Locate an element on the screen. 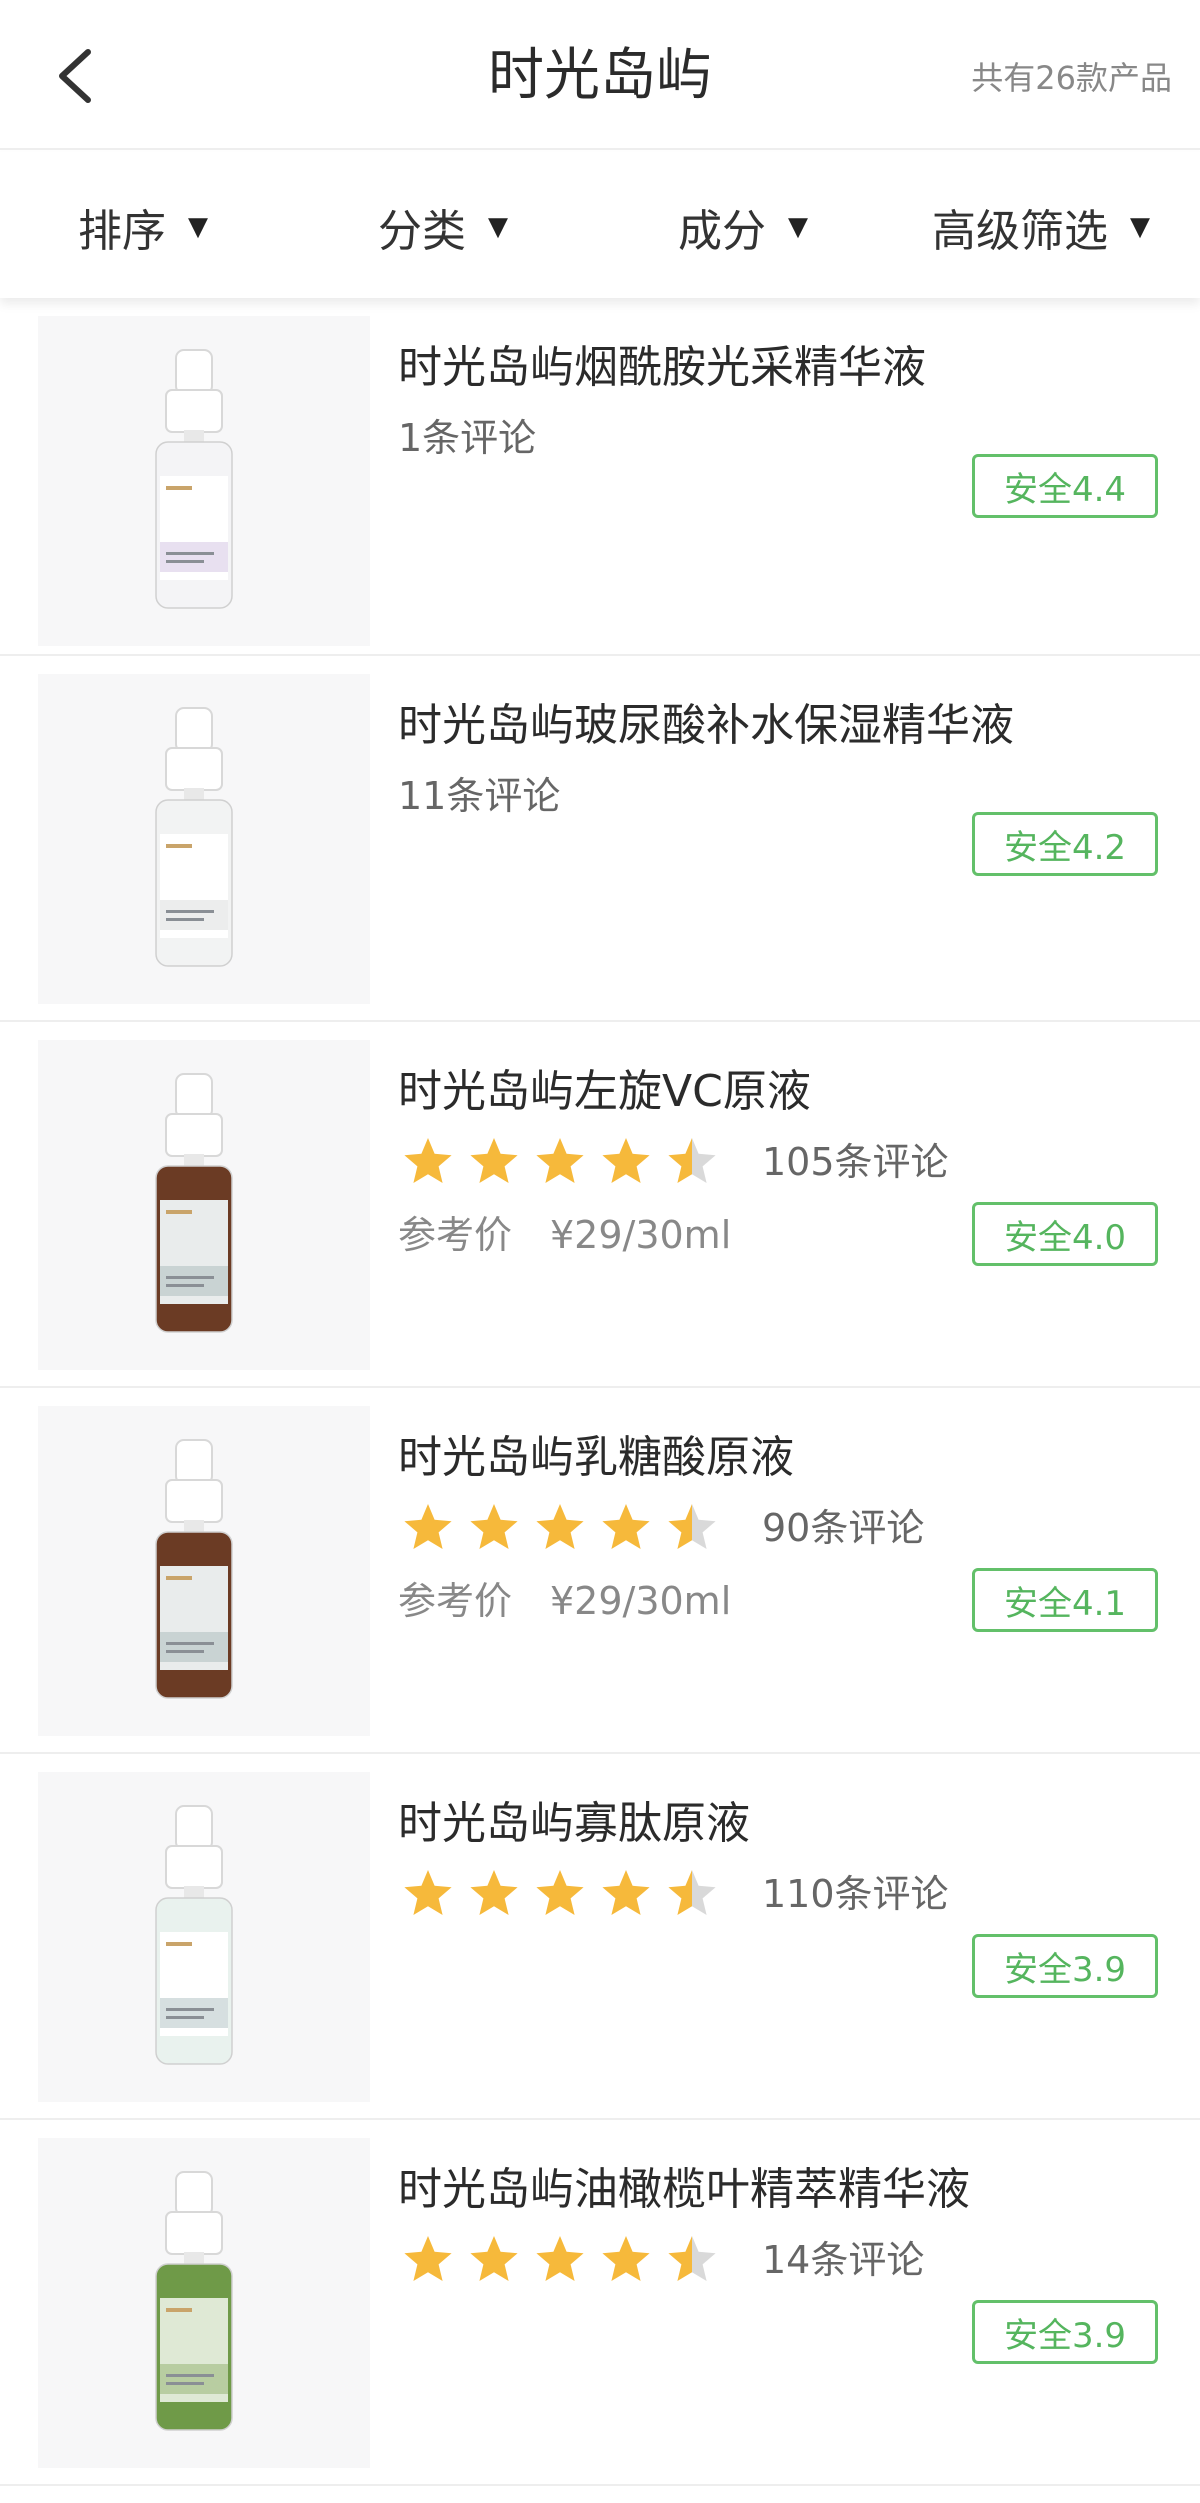  product-item: 时光岛屿玻尿酸补水保湿精华液 11条评论安全4.2 is located at coordinates (600, 839).